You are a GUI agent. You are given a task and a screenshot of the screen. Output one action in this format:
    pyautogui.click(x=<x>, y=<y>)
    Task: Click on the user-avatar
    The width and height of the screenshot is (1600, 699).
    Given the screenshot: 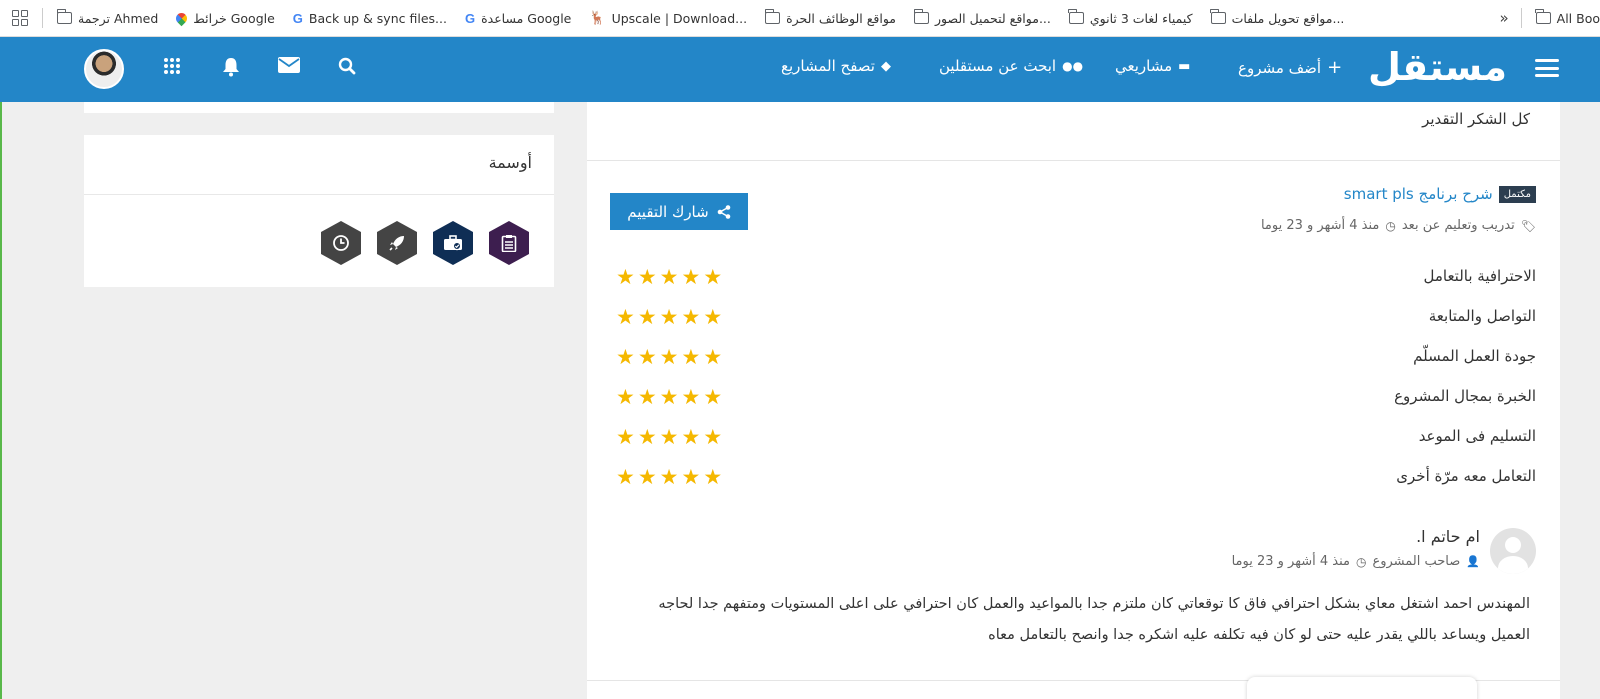 What is the action you would take?
    pyautogui.click(x=104, y=69)
    